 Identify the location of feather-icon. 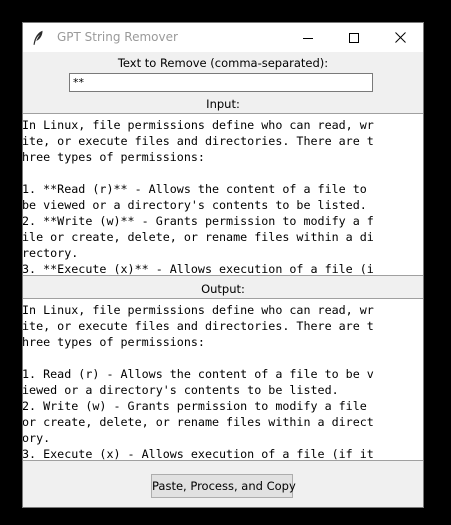
(38, 38).